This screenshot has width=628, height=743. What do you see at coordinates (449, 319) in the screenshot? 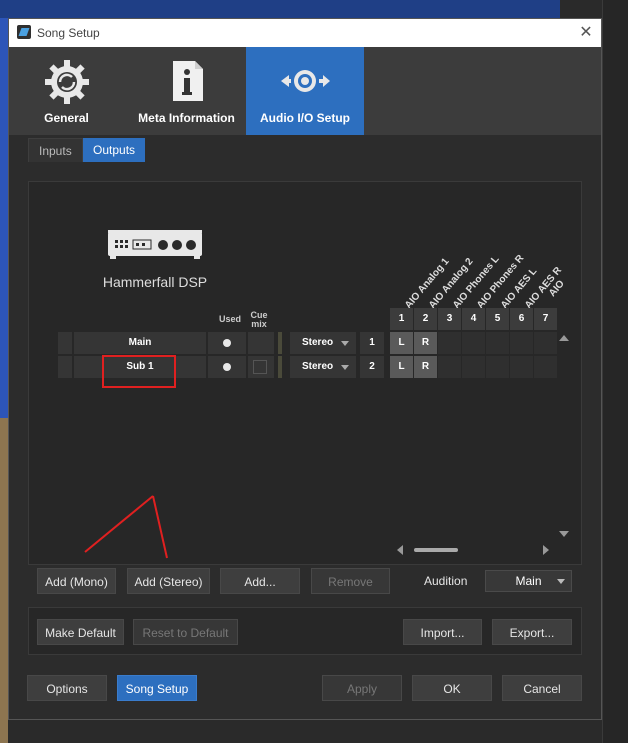
I see `channel-number-3: 3` at bounding box center [449, 319].